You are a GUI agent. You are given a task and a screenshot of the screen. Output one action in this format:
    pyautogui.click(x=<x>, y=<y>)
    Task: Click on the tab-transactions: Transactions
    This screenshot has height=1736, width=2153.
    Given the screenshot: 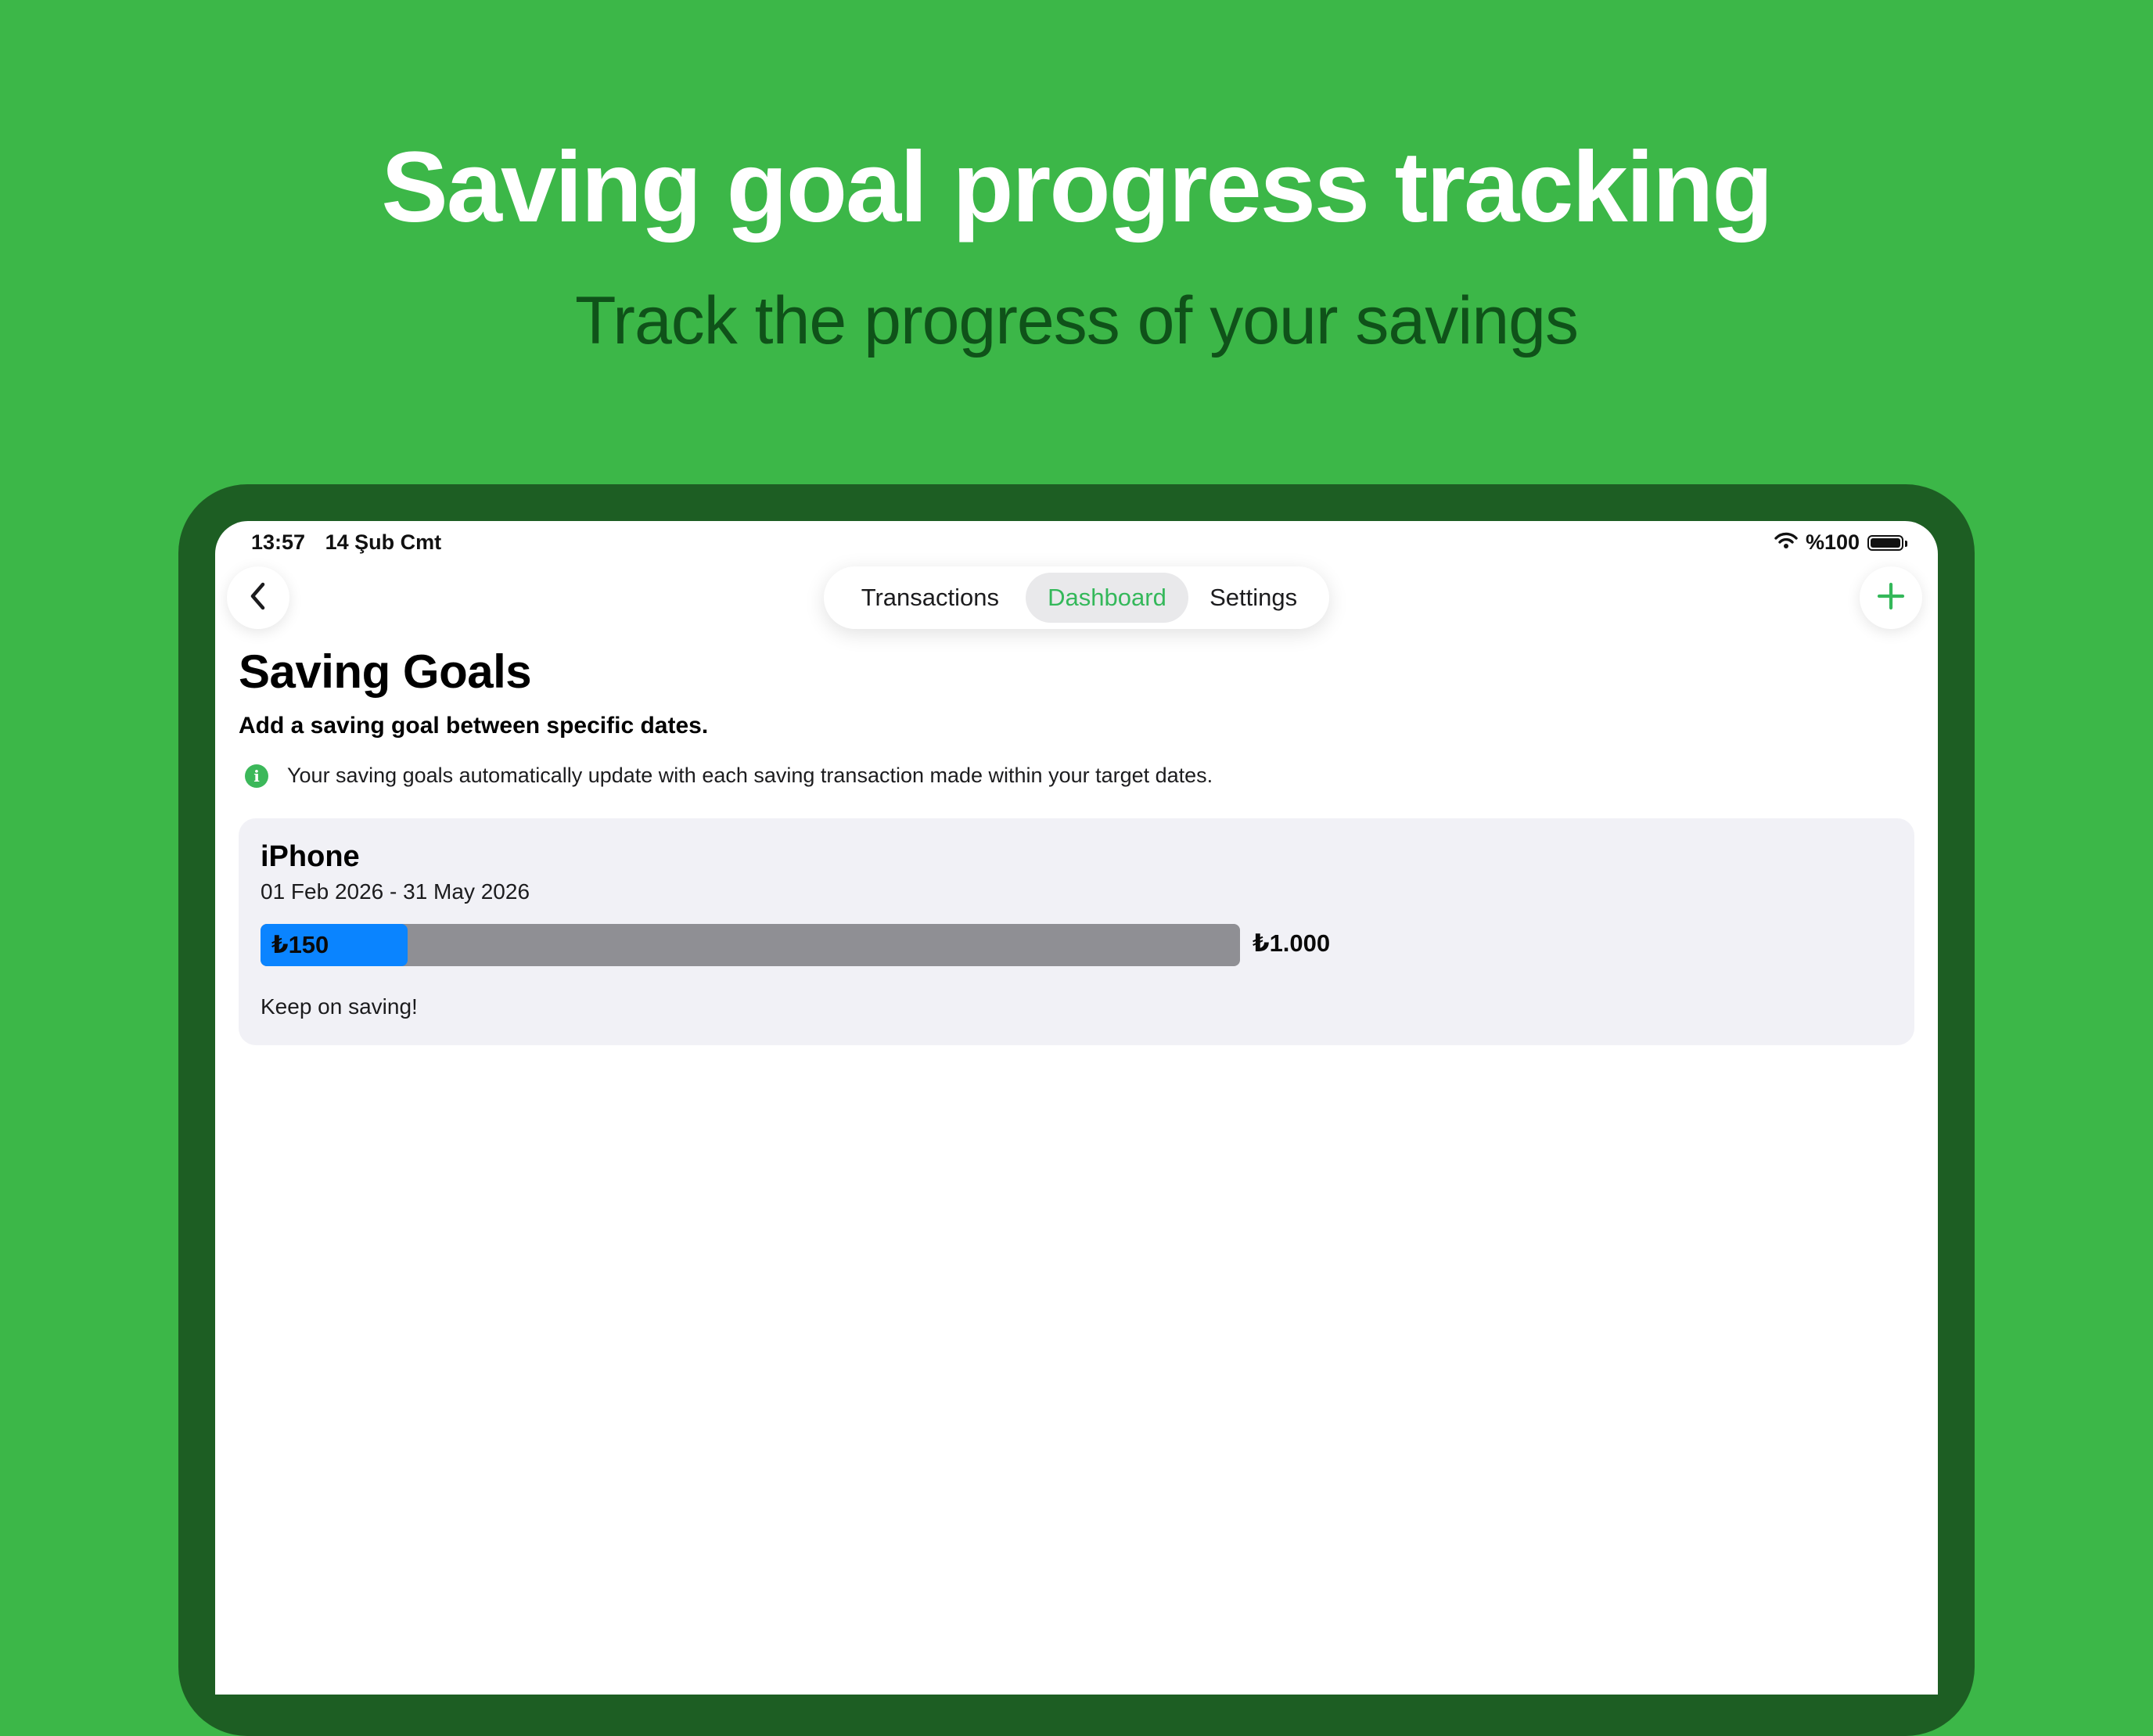 What is the action you would take?
    pyautogui.click(x=930, y=598)
    